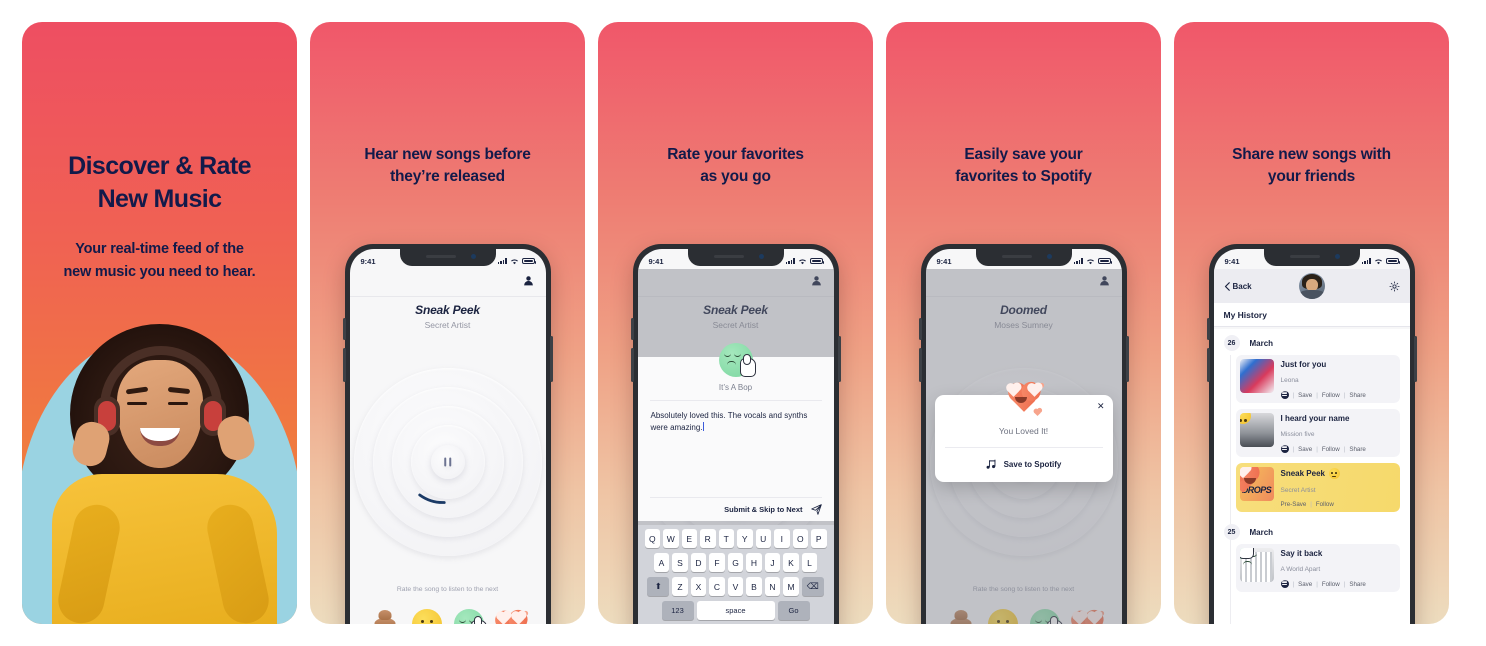 Image resolution: width=1486 pixels, height=646 pixels. Describe the element at coordinates (680, 586) in the screenshot. I see `key-z: Z` at that location.